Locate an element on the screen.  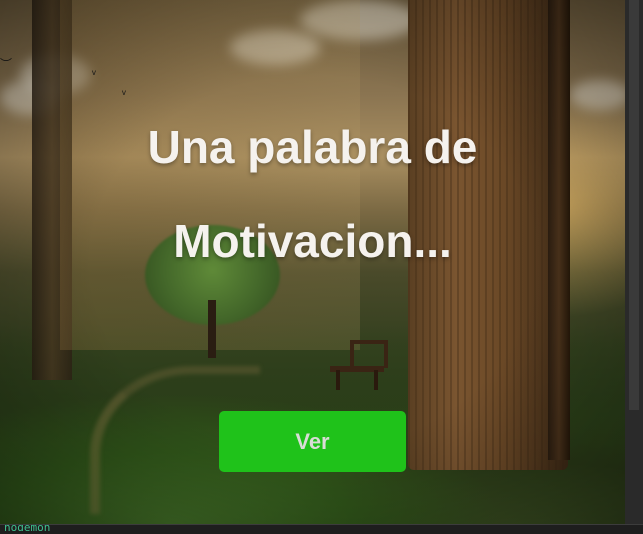
bench-image is located at coordinates (359, 365).